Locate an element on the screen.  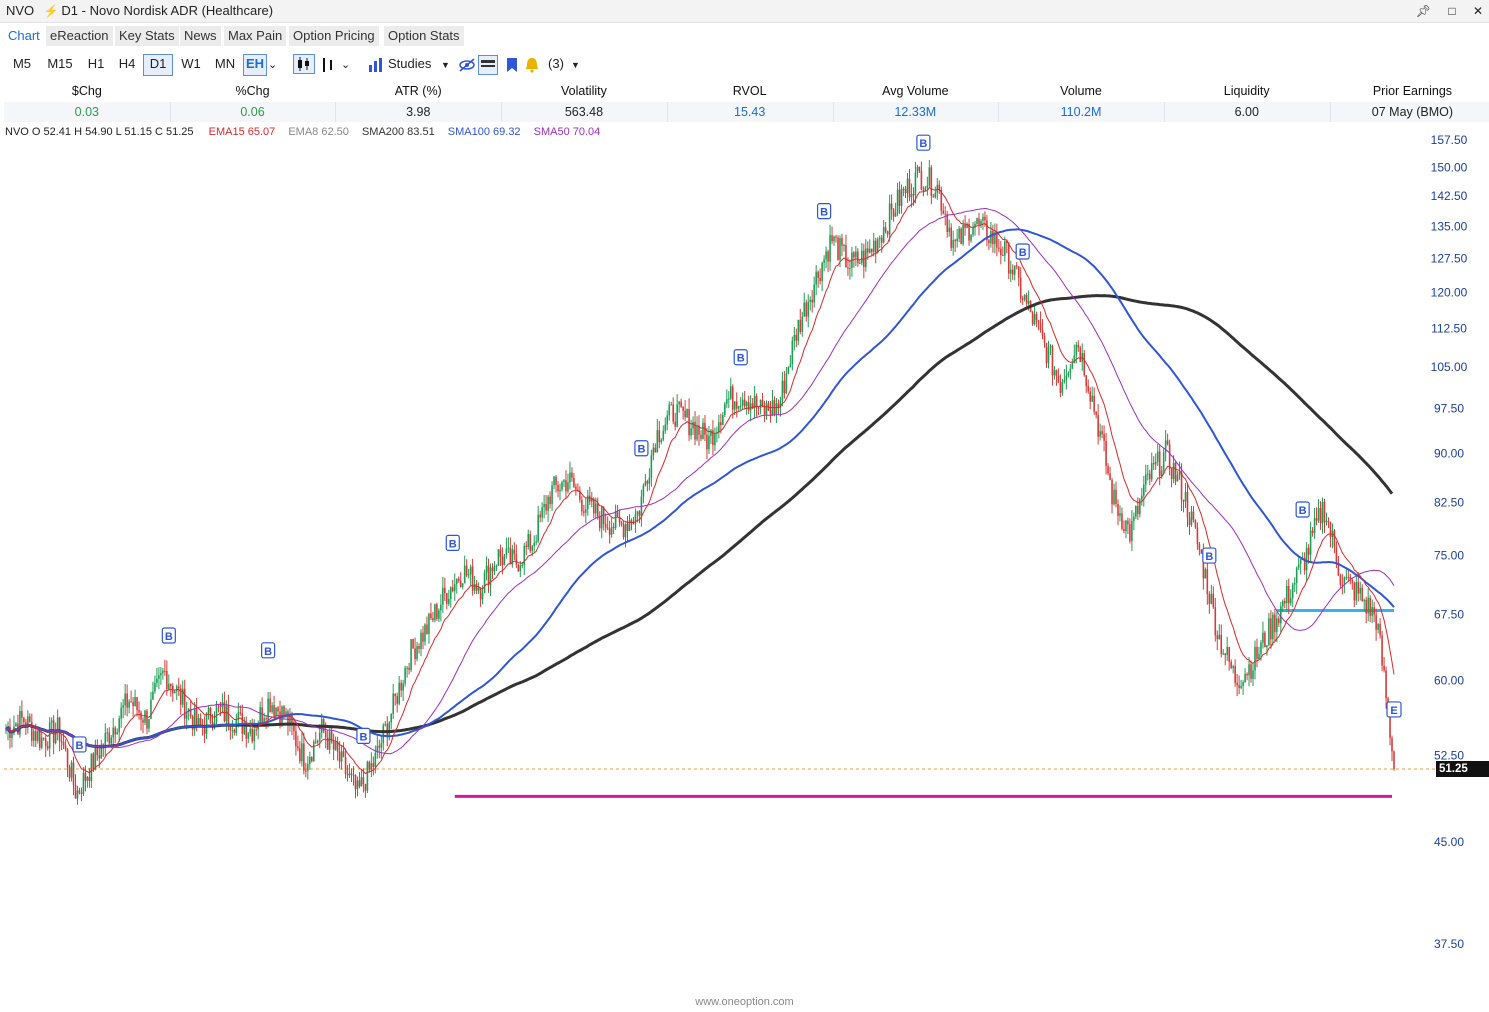
last-price-tag: 51.25 is located at coordinates (1462, 768).